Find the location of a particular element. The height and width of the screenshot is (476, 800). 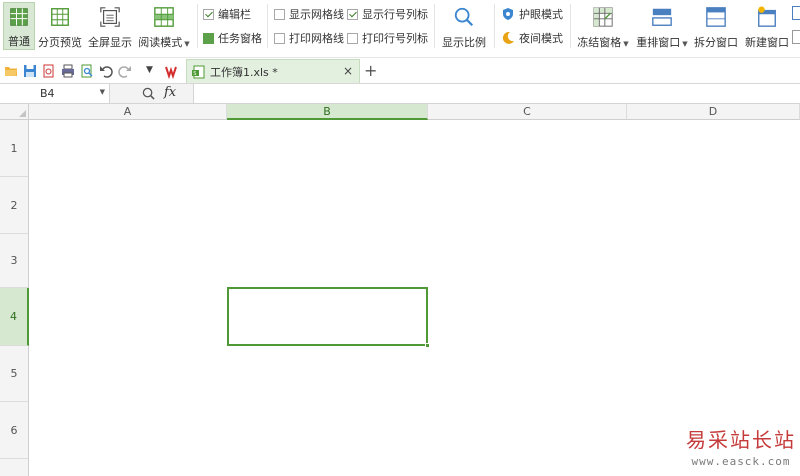

column-header-b: B is located at coordinates (327, 112).